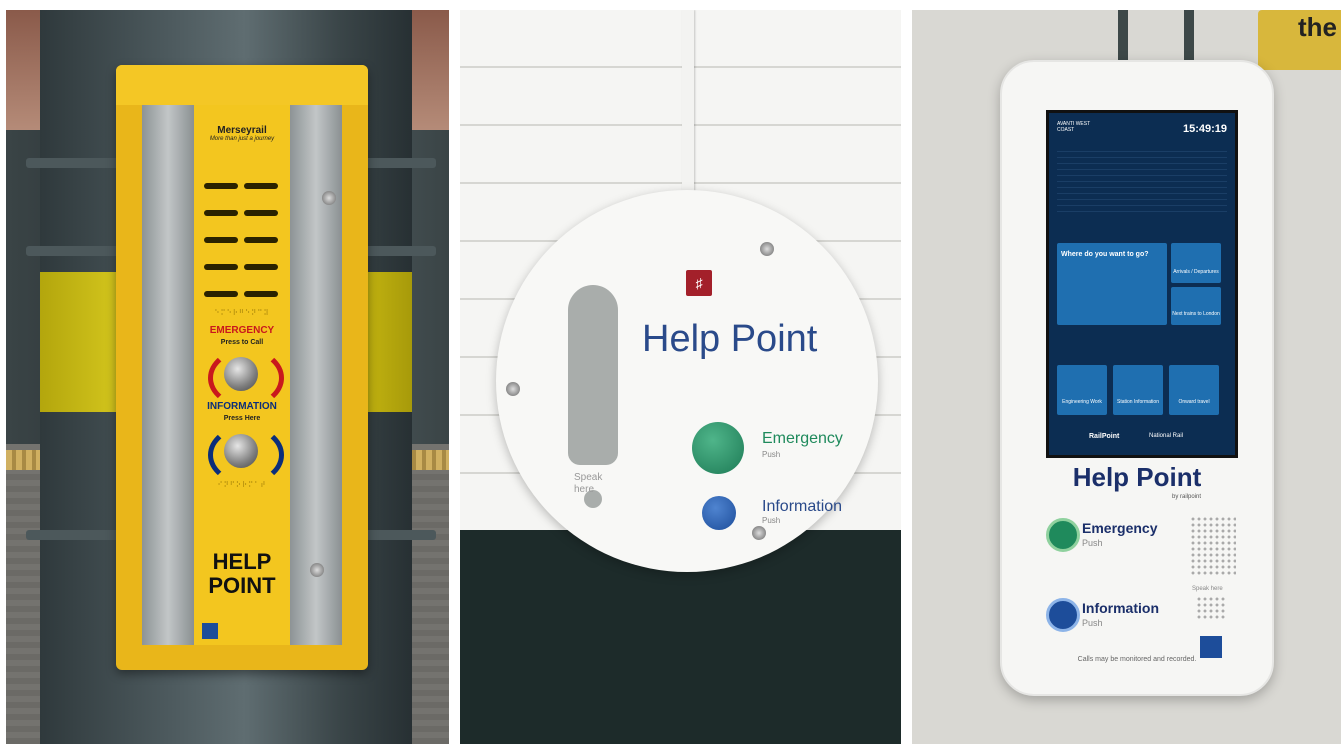  I want to click on clock: 15:49:19, so click(1204, 129).